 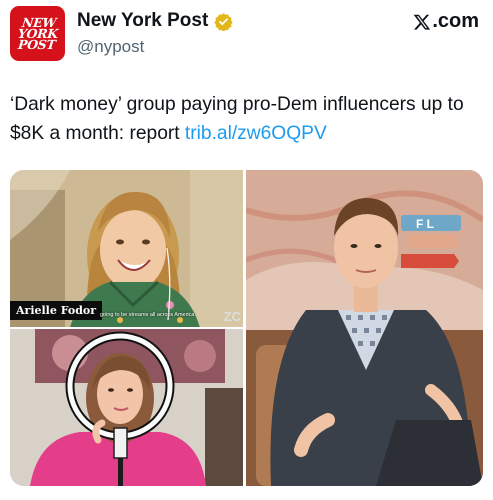 I want to click on sign-text: F L, so click(x=425, y=224).